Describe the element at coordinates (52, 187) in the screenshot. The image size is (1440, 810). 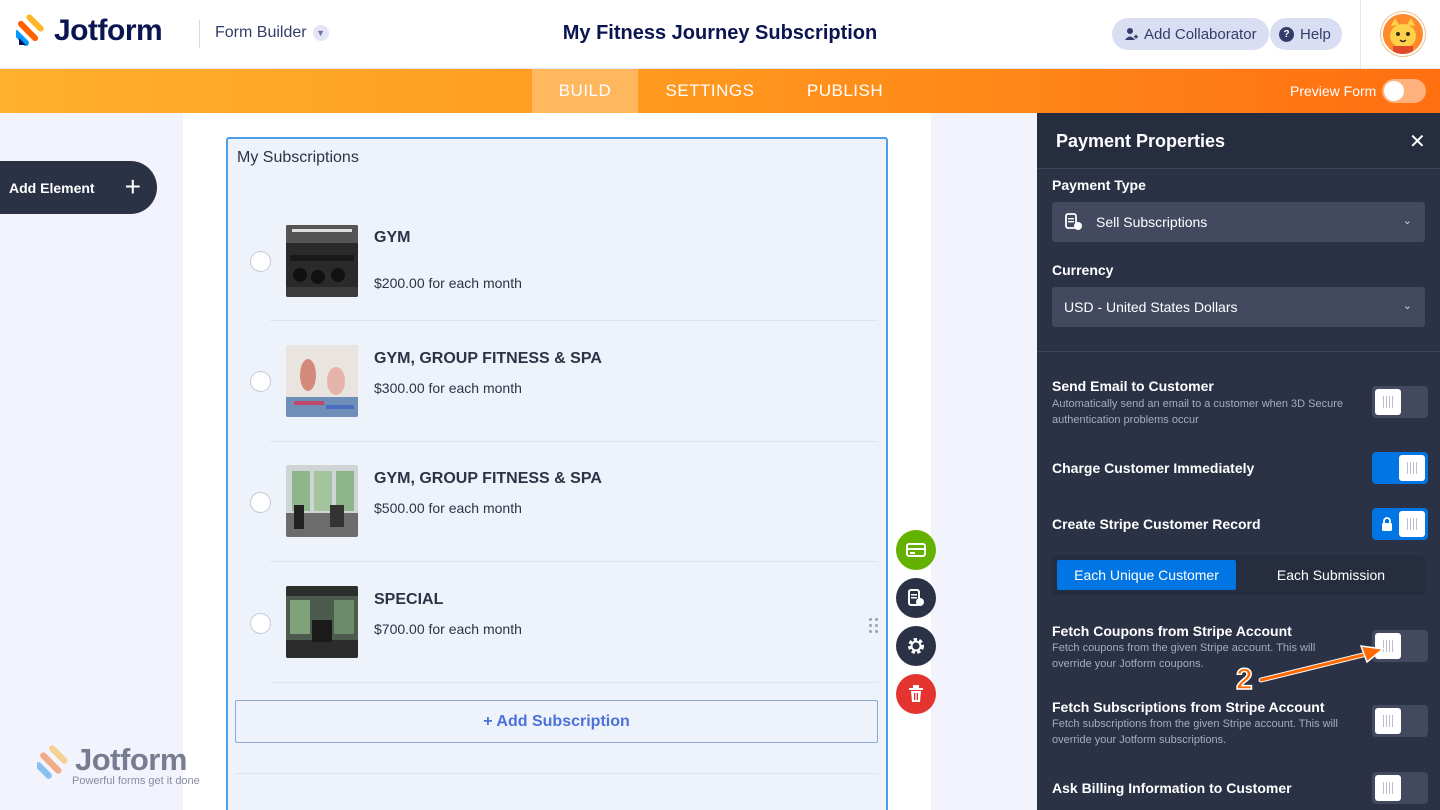
I see `add-element-label: Add Element` at that location.